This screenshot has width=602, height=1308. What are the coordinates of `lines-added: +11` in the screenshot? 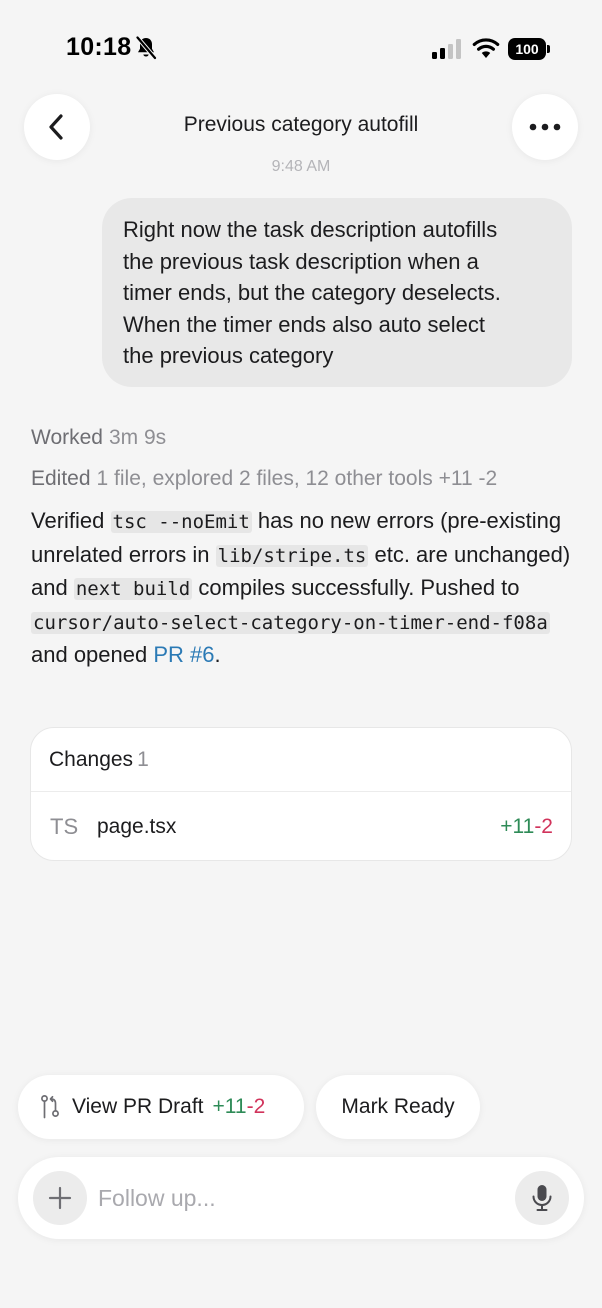 It's located at (517, 826).